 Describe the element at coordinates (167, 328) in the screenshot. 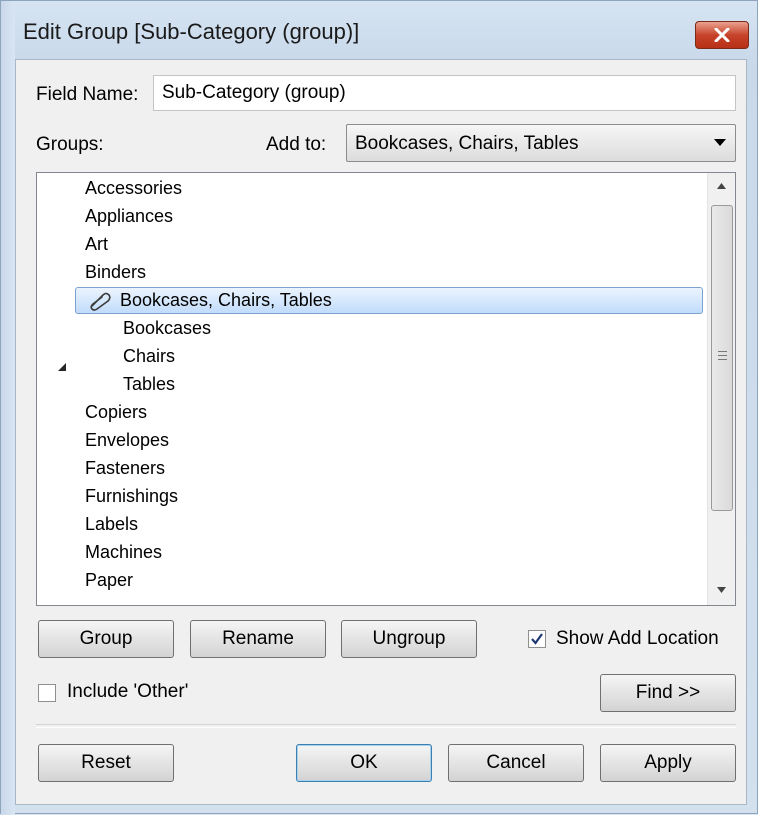

I see `tree-child-item: Bookcases` at that location.